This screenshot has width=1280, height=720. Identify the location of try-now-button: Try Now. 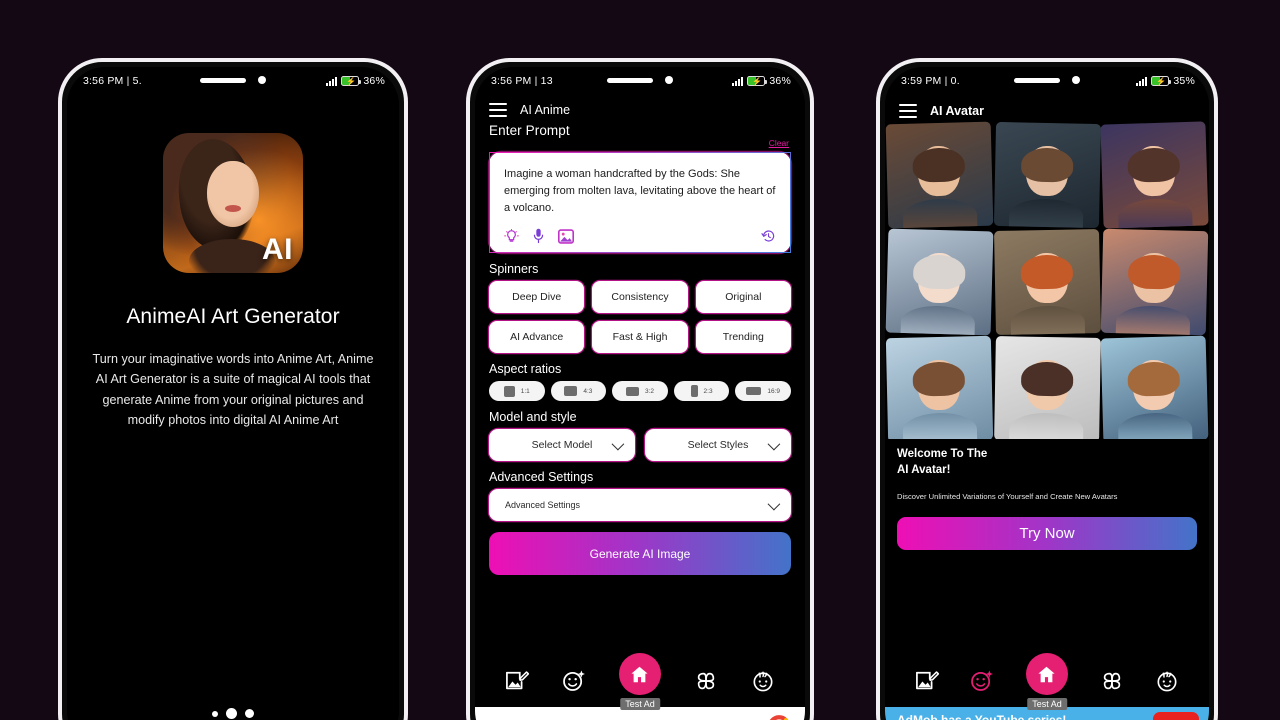
(1047, 534).